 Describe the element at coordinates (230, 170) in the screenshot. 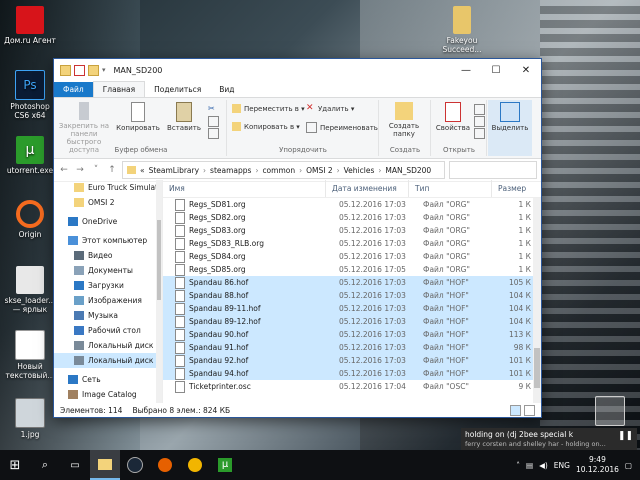

I see `breadcrumb-steamapps: steamapps` at that location.